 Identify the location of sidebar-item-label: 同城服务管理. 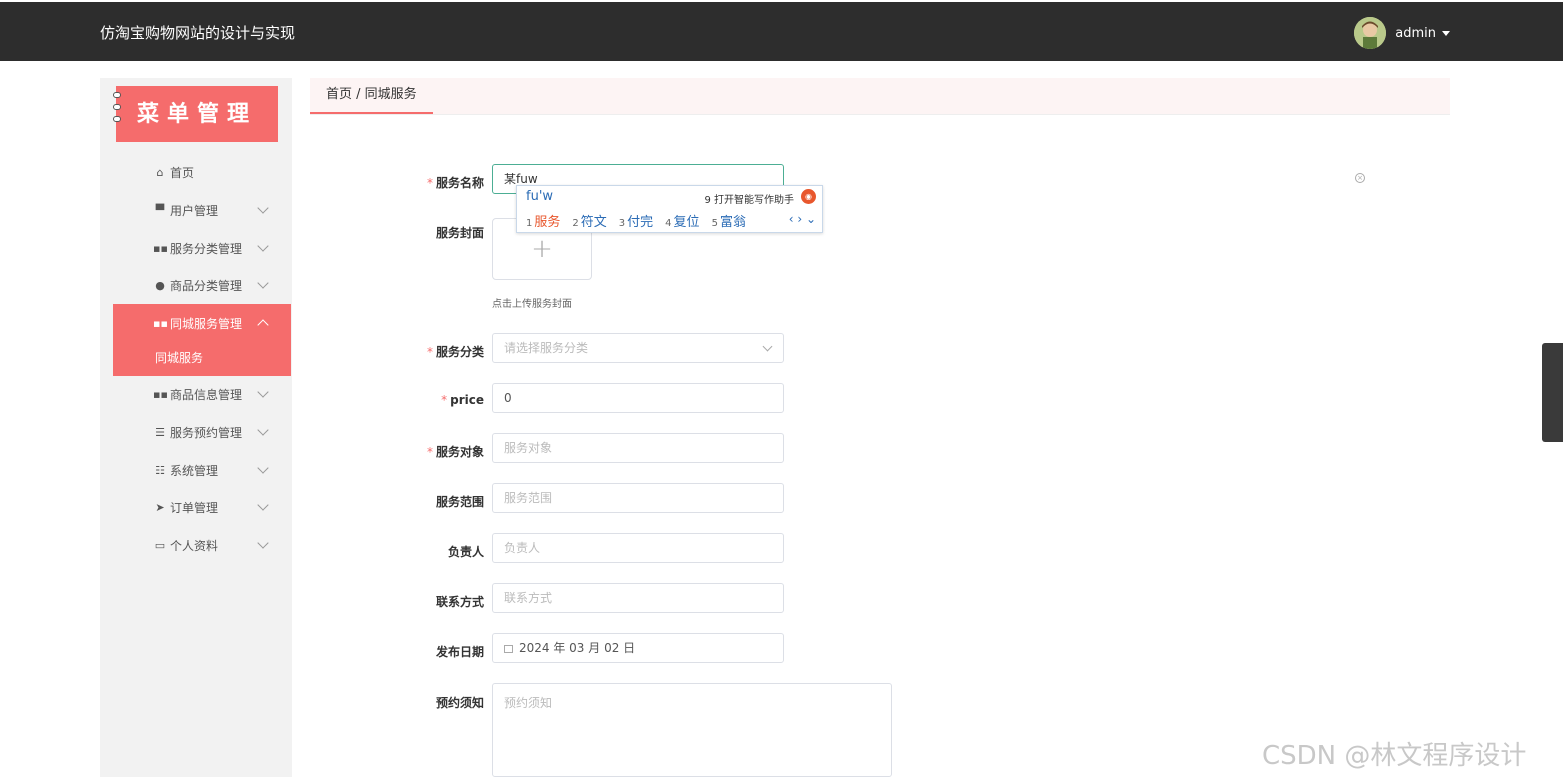
(206, 323).